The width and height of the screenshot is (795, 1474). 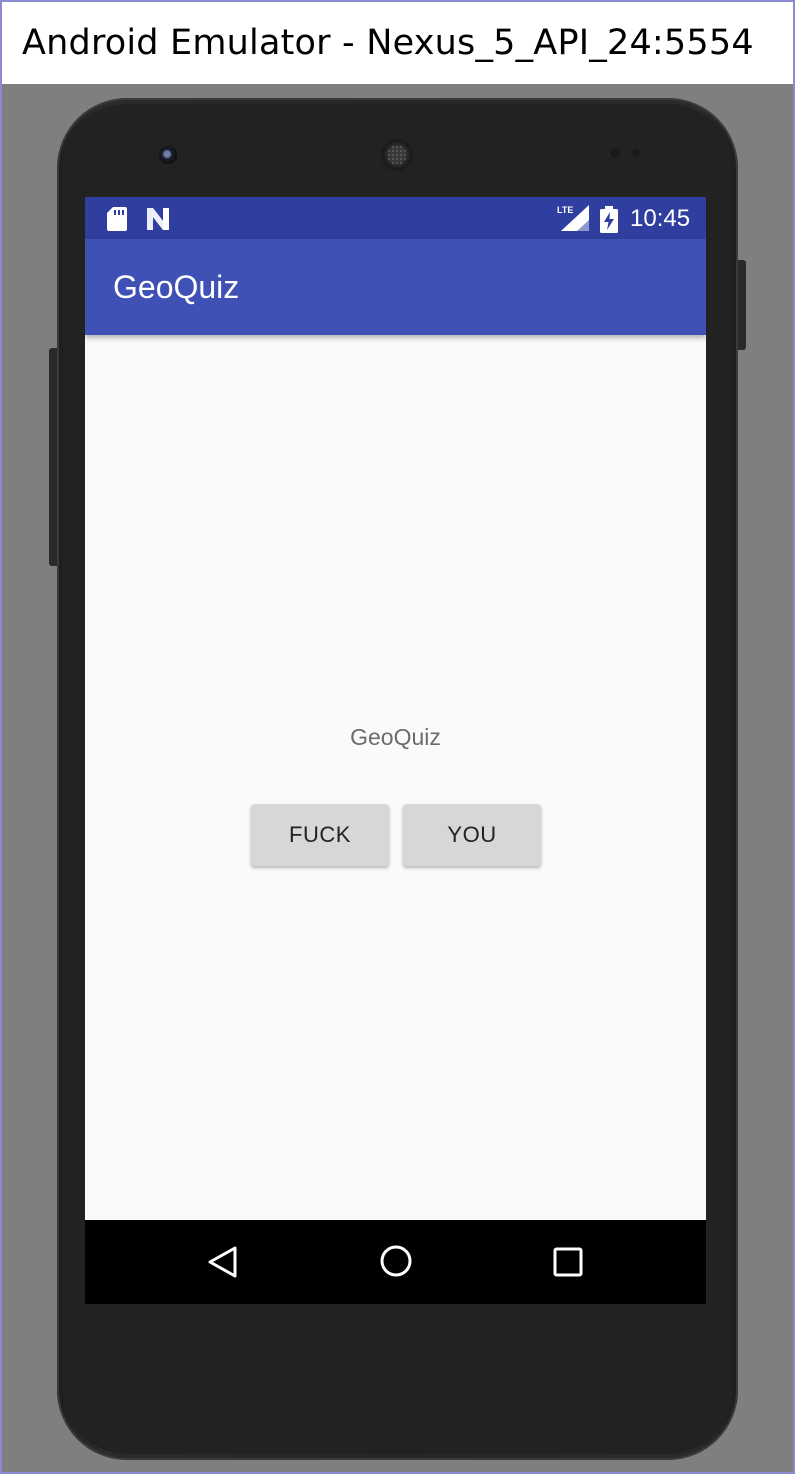 What do you see at coordinates (388, 43) in the screenshot?
I see `window-title: Android Emulator - Nexus_5_API_24:5554` at bounding box center [388, 43].